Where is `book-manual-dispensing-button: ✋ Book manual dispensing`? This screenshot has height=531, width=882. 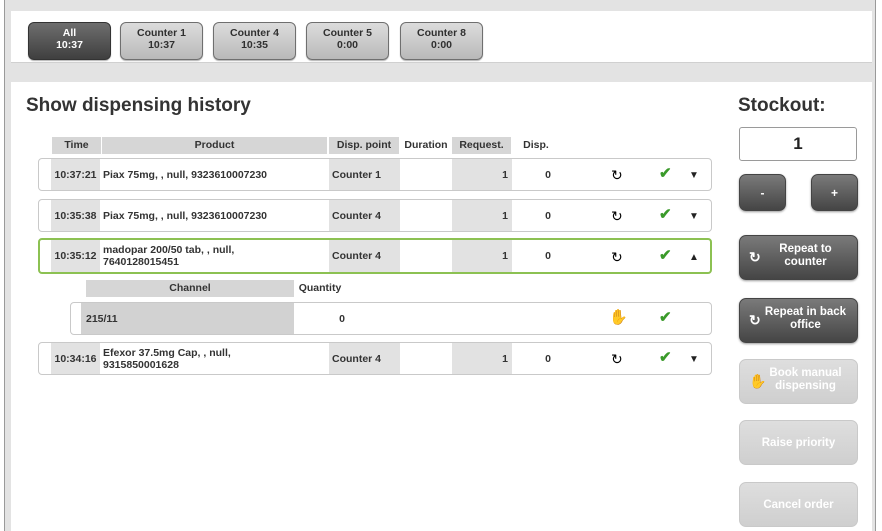 book-manual-dispensing-button: ✋ Book manual dispensing is located at coordinates (798, 381).